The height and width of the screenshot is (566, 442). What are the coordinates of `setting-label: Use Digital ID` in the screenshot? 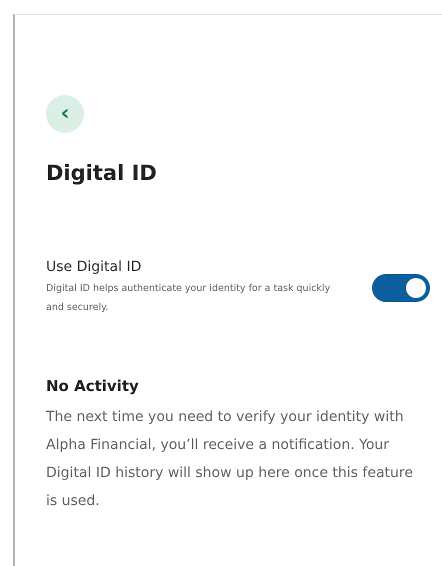 It's located at (94, 267).